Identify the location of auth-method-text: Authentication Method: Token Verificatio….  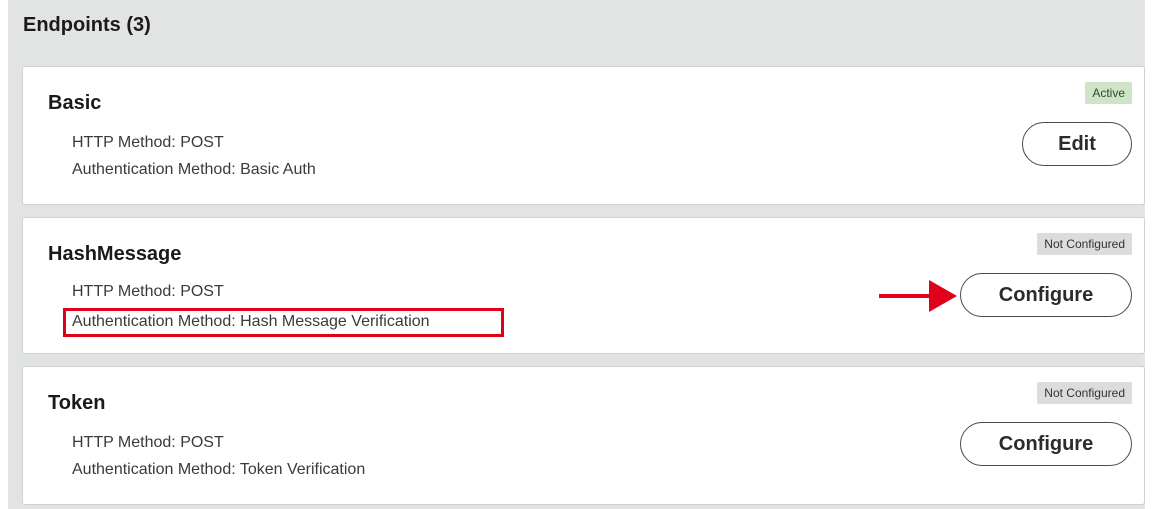
(219, 469).